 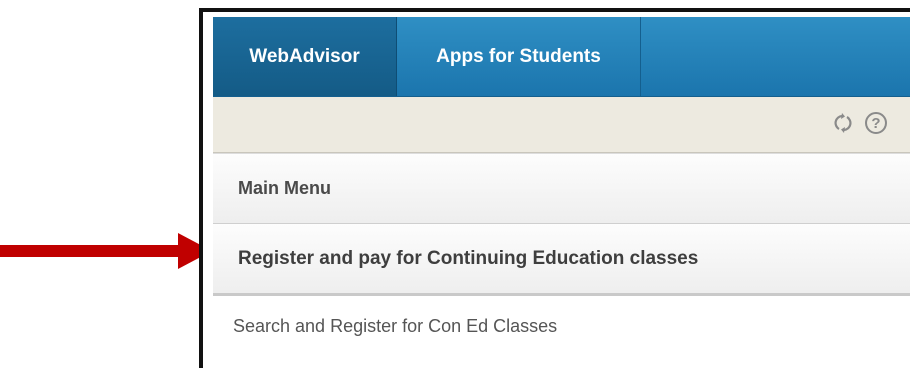 What do you see at coordinates (876, 123) in the screenshot?
I see `help-icon: ?` at bounding box center [876, 123].